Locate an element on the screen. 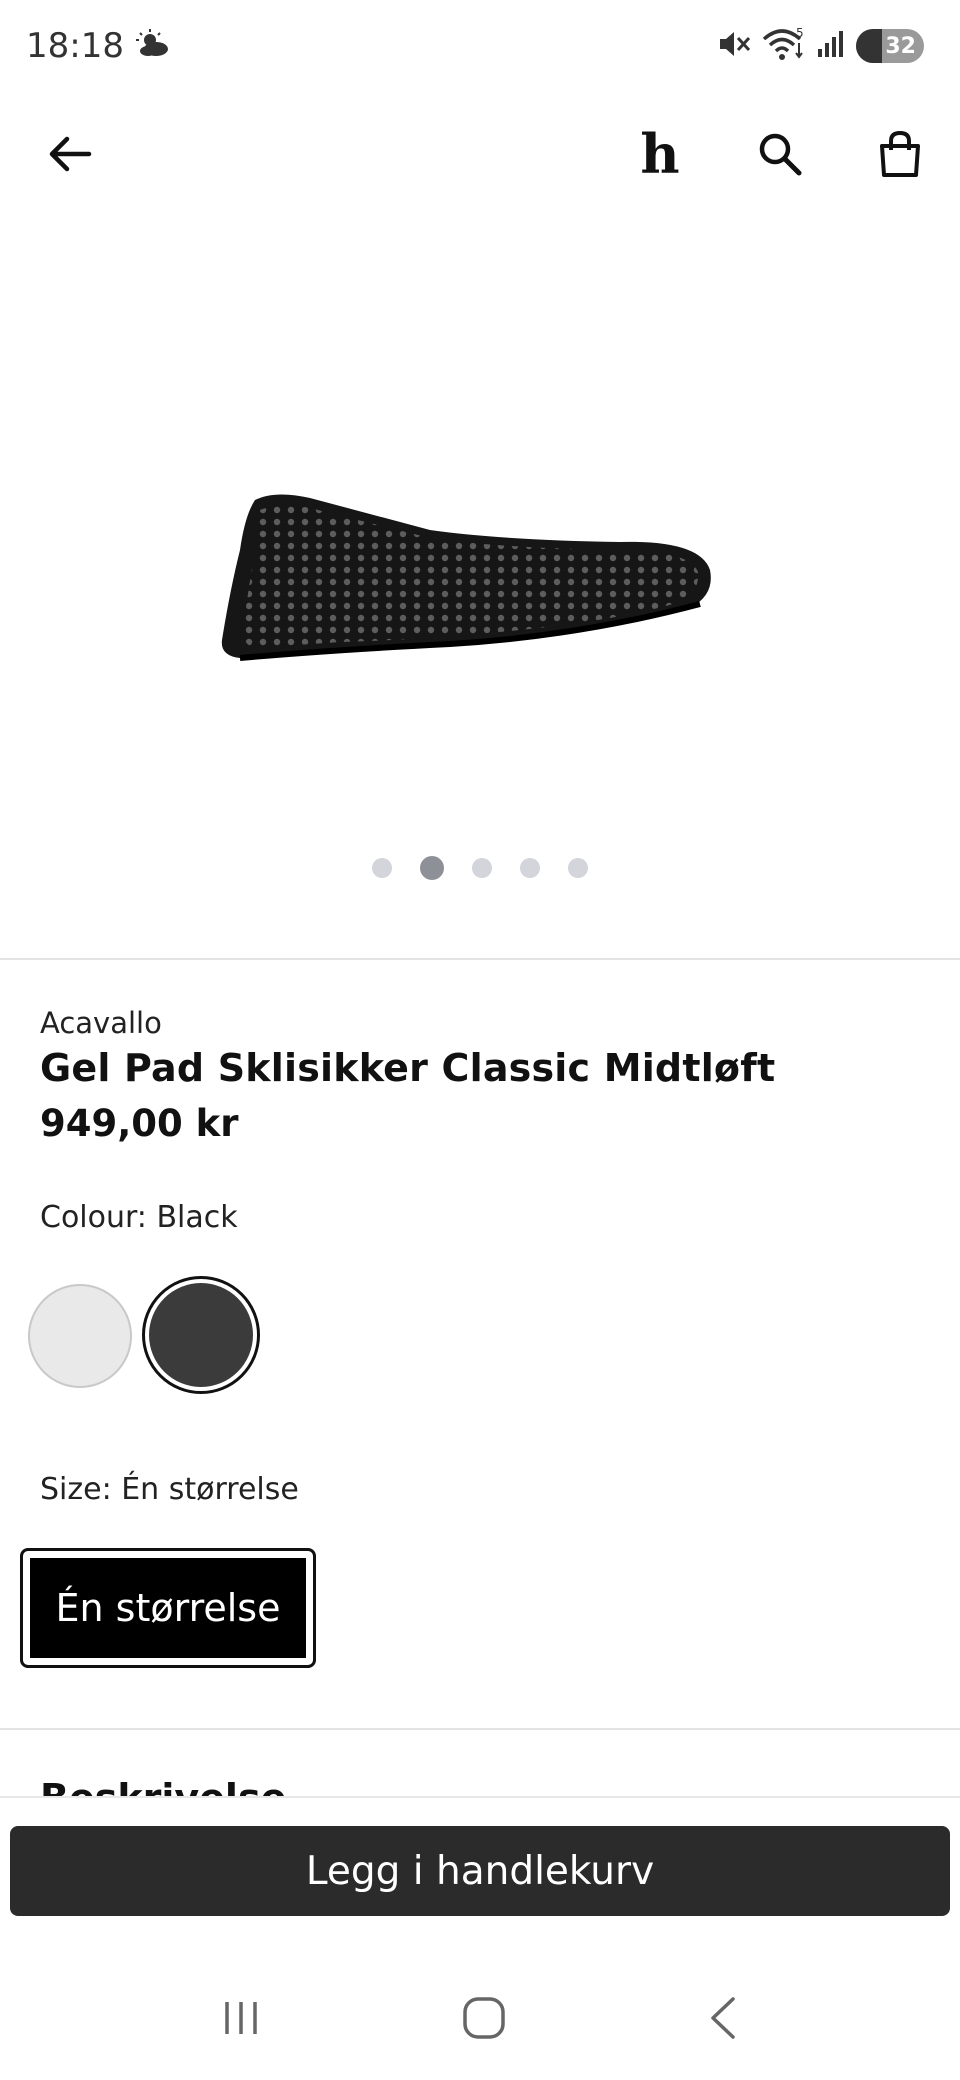 This screenshot has height=2080, width=960. gel-pad-image is located at coordinates (466, 577).